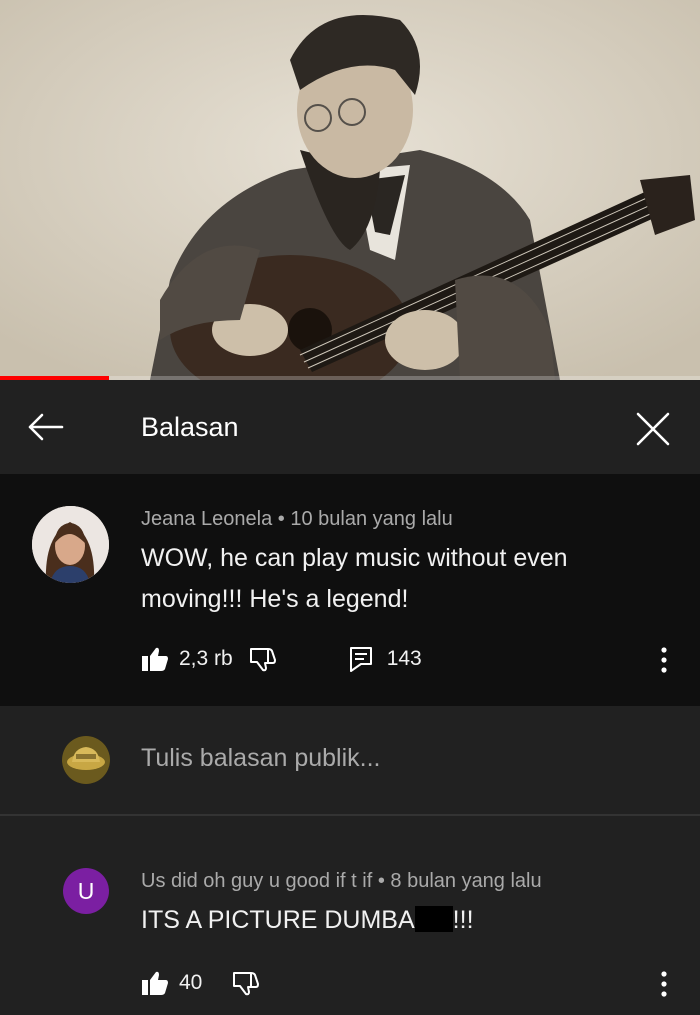  Describe the element at coordinates (360, 659) in the screenshot. I see `comment-icon` at that location.